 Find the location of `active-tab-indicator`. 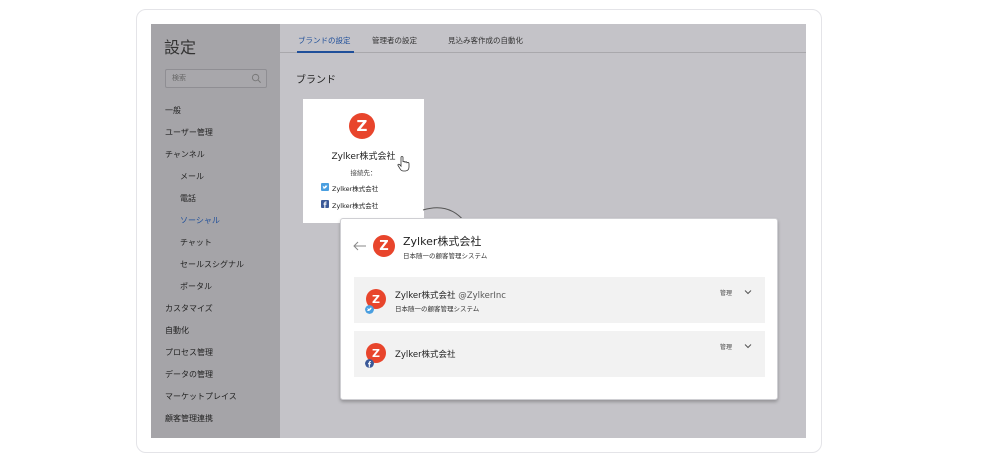

active-tab-indicator is located at coordinates (325, 52).